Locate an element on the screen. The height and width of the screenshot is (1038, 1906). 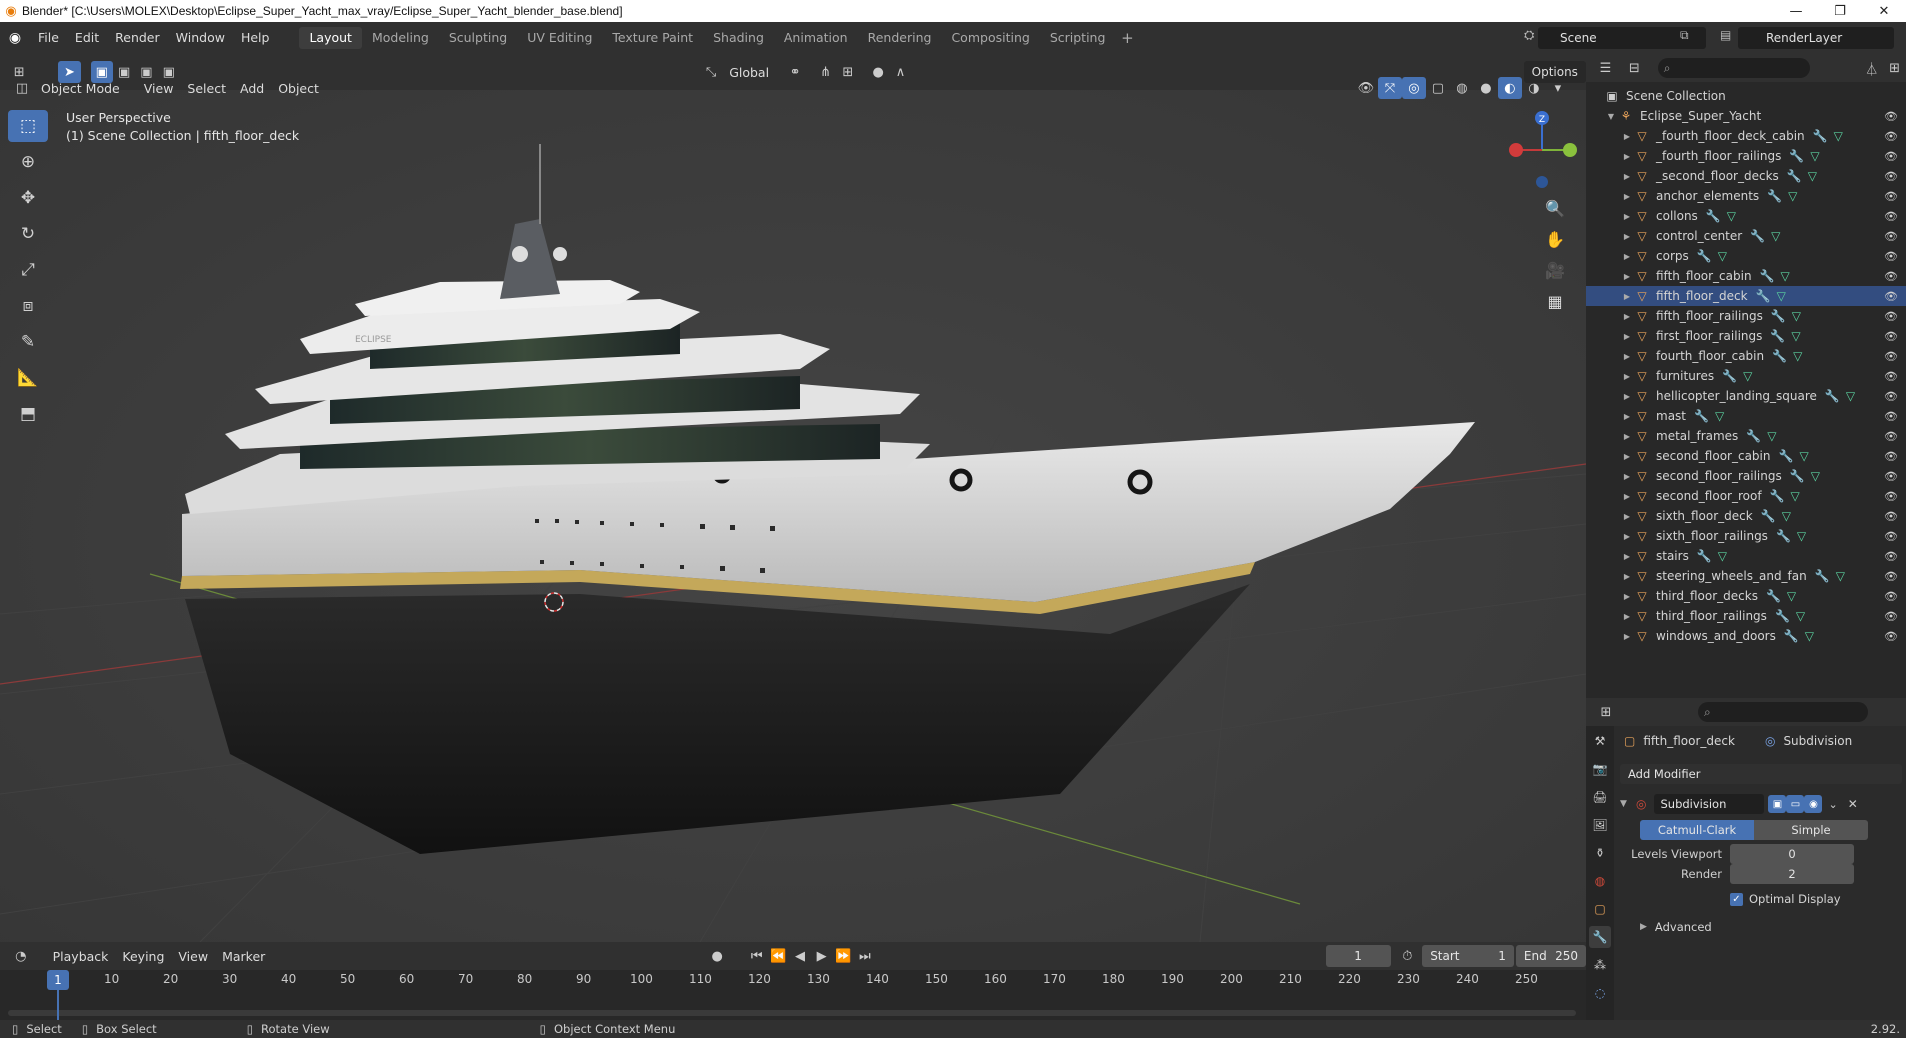
outliner-item: ▶ ▽ third_floor_decks 🔧 ▽ 👁 is located at coordinates (1746, 596).